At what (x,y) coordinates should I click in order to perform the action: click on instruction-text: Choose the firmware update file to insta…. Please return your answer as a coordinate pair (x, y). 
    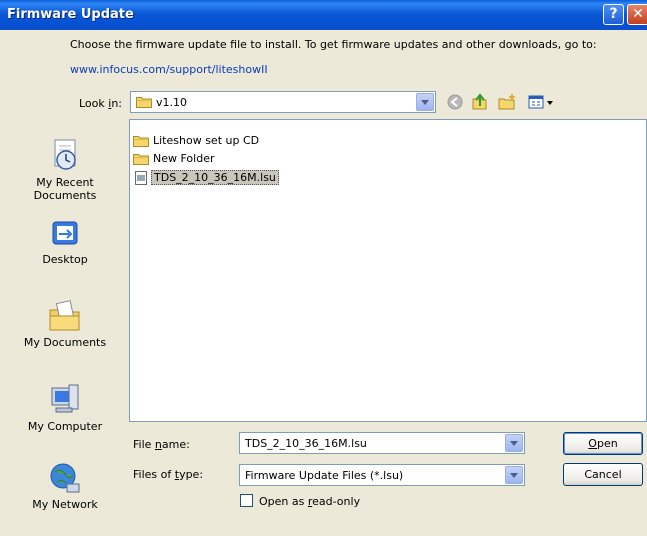
    Looking at the image, I should click on (333, 44).